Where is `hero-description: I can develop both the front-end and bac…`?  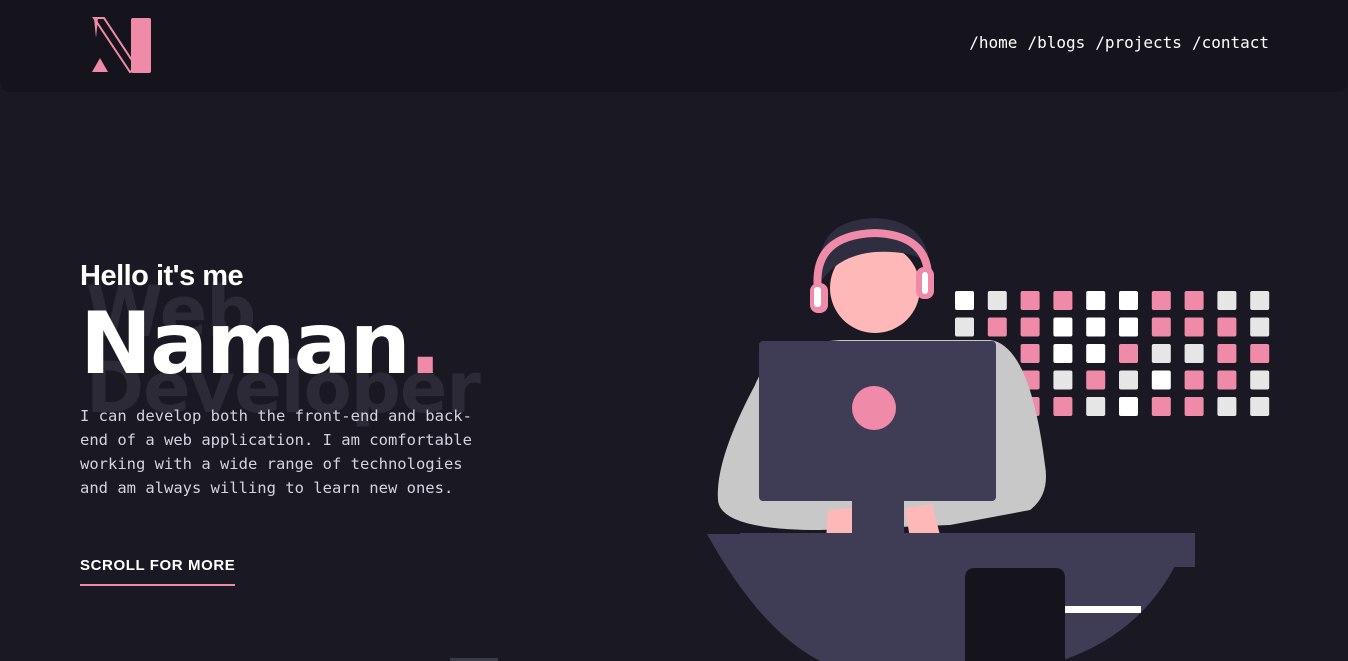 hero-description: I can develop both the front-end and bac… is located at coordinates (276, 452).